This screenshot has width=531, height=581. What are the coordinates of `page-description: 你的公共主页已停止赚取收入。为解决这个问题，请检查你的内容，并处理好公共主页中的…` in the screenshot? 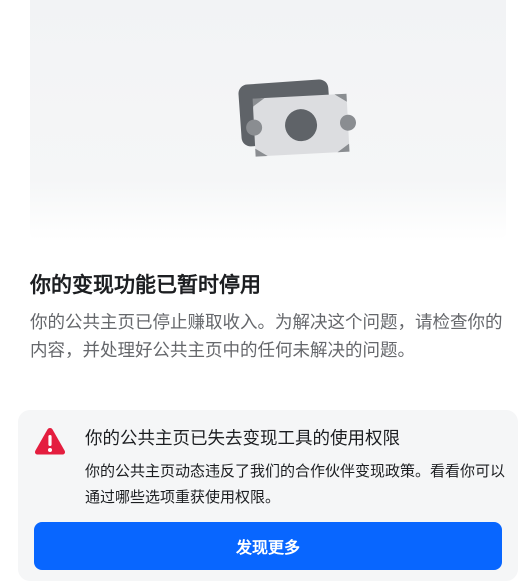 It's located at (266, 337).